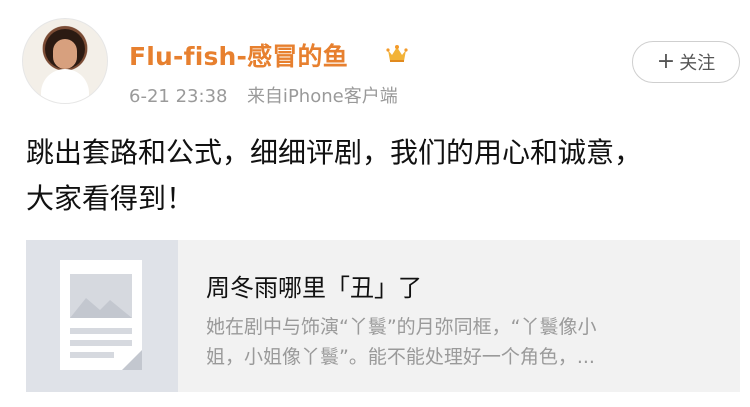  What do you see at coordinates (201, 96) in the screenshot?
I see `post-time: 23:38` at bounding box center [201, 96].